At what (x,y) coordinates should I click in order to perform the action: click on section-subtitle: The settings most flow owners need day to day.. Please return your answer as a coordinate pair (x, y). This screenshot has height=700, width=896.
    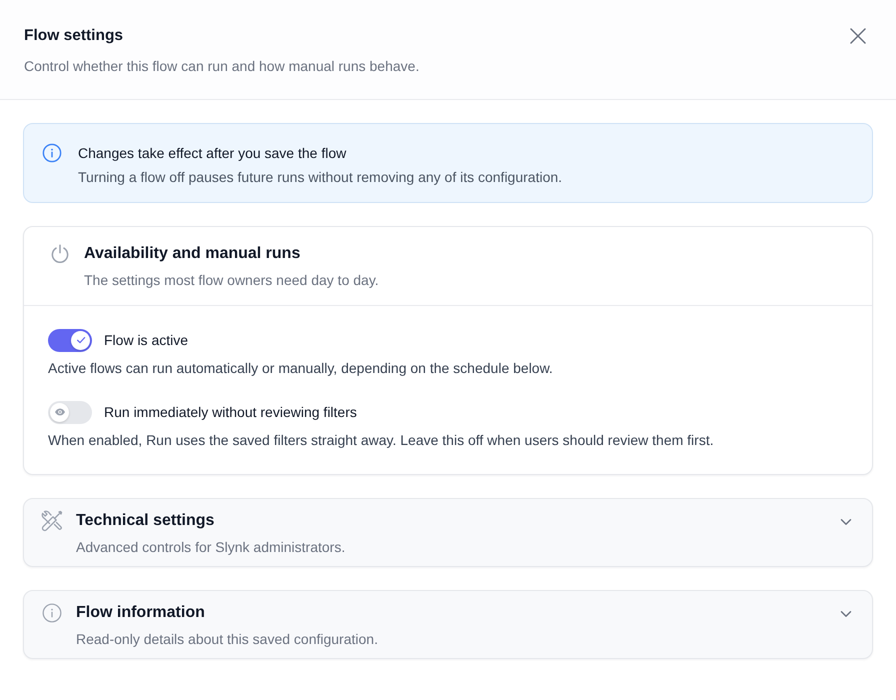
    Looking at the image, I should click on (231, 280).